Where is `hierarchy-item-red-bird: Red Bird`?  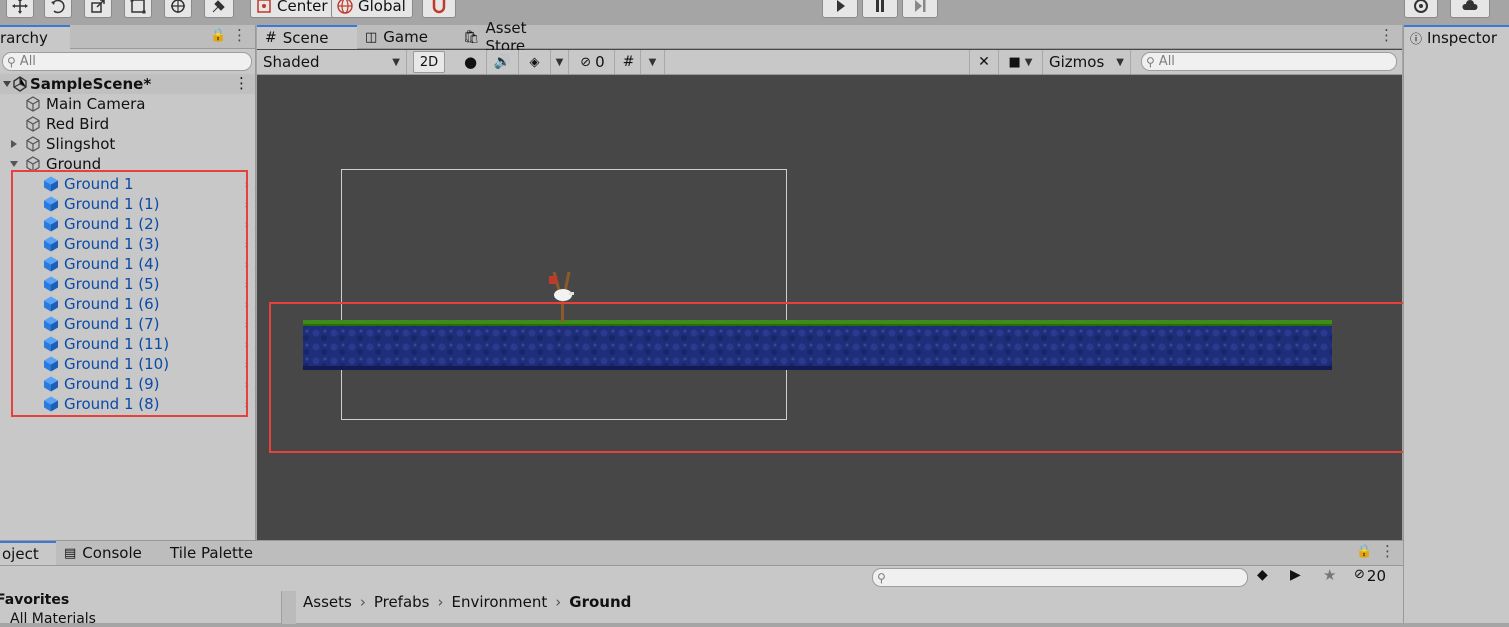
hierarchy-item-red-bird: Red Bird is located at coordinates (127, 124).